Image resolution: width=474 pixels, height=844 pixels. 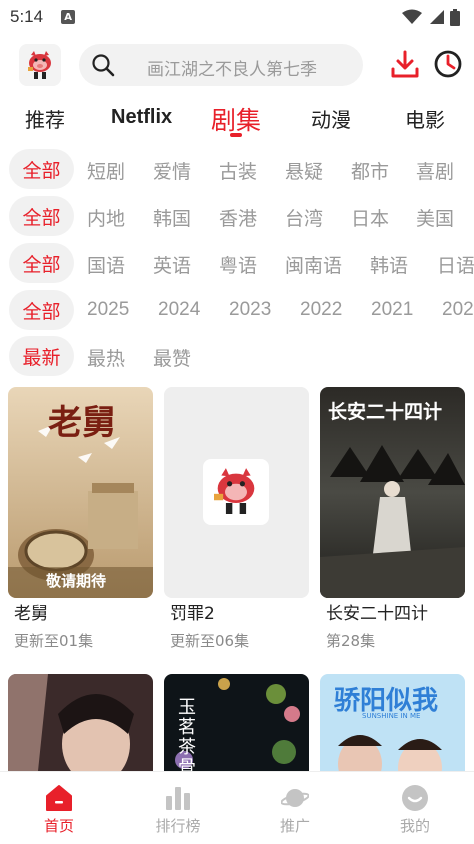 I want to click on poster-title-text: 玉茗茶骨, so click(x=187, y=737).